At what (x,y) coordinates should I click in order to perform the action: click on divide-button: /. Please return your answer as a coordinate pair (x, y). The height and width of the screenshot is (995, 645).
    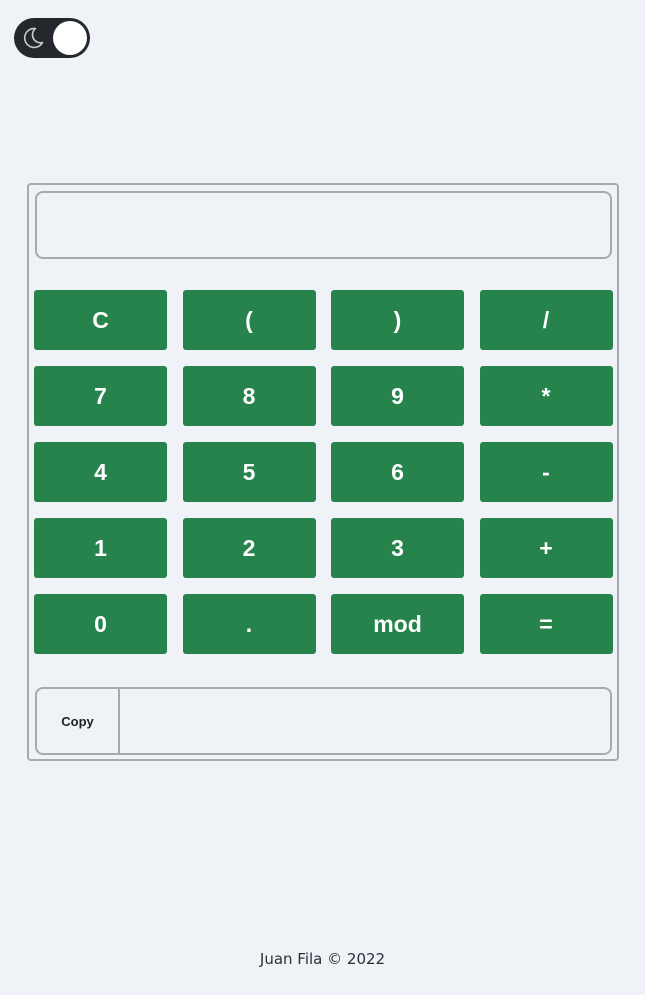
    Looking at the image, I should click on (546, 320).